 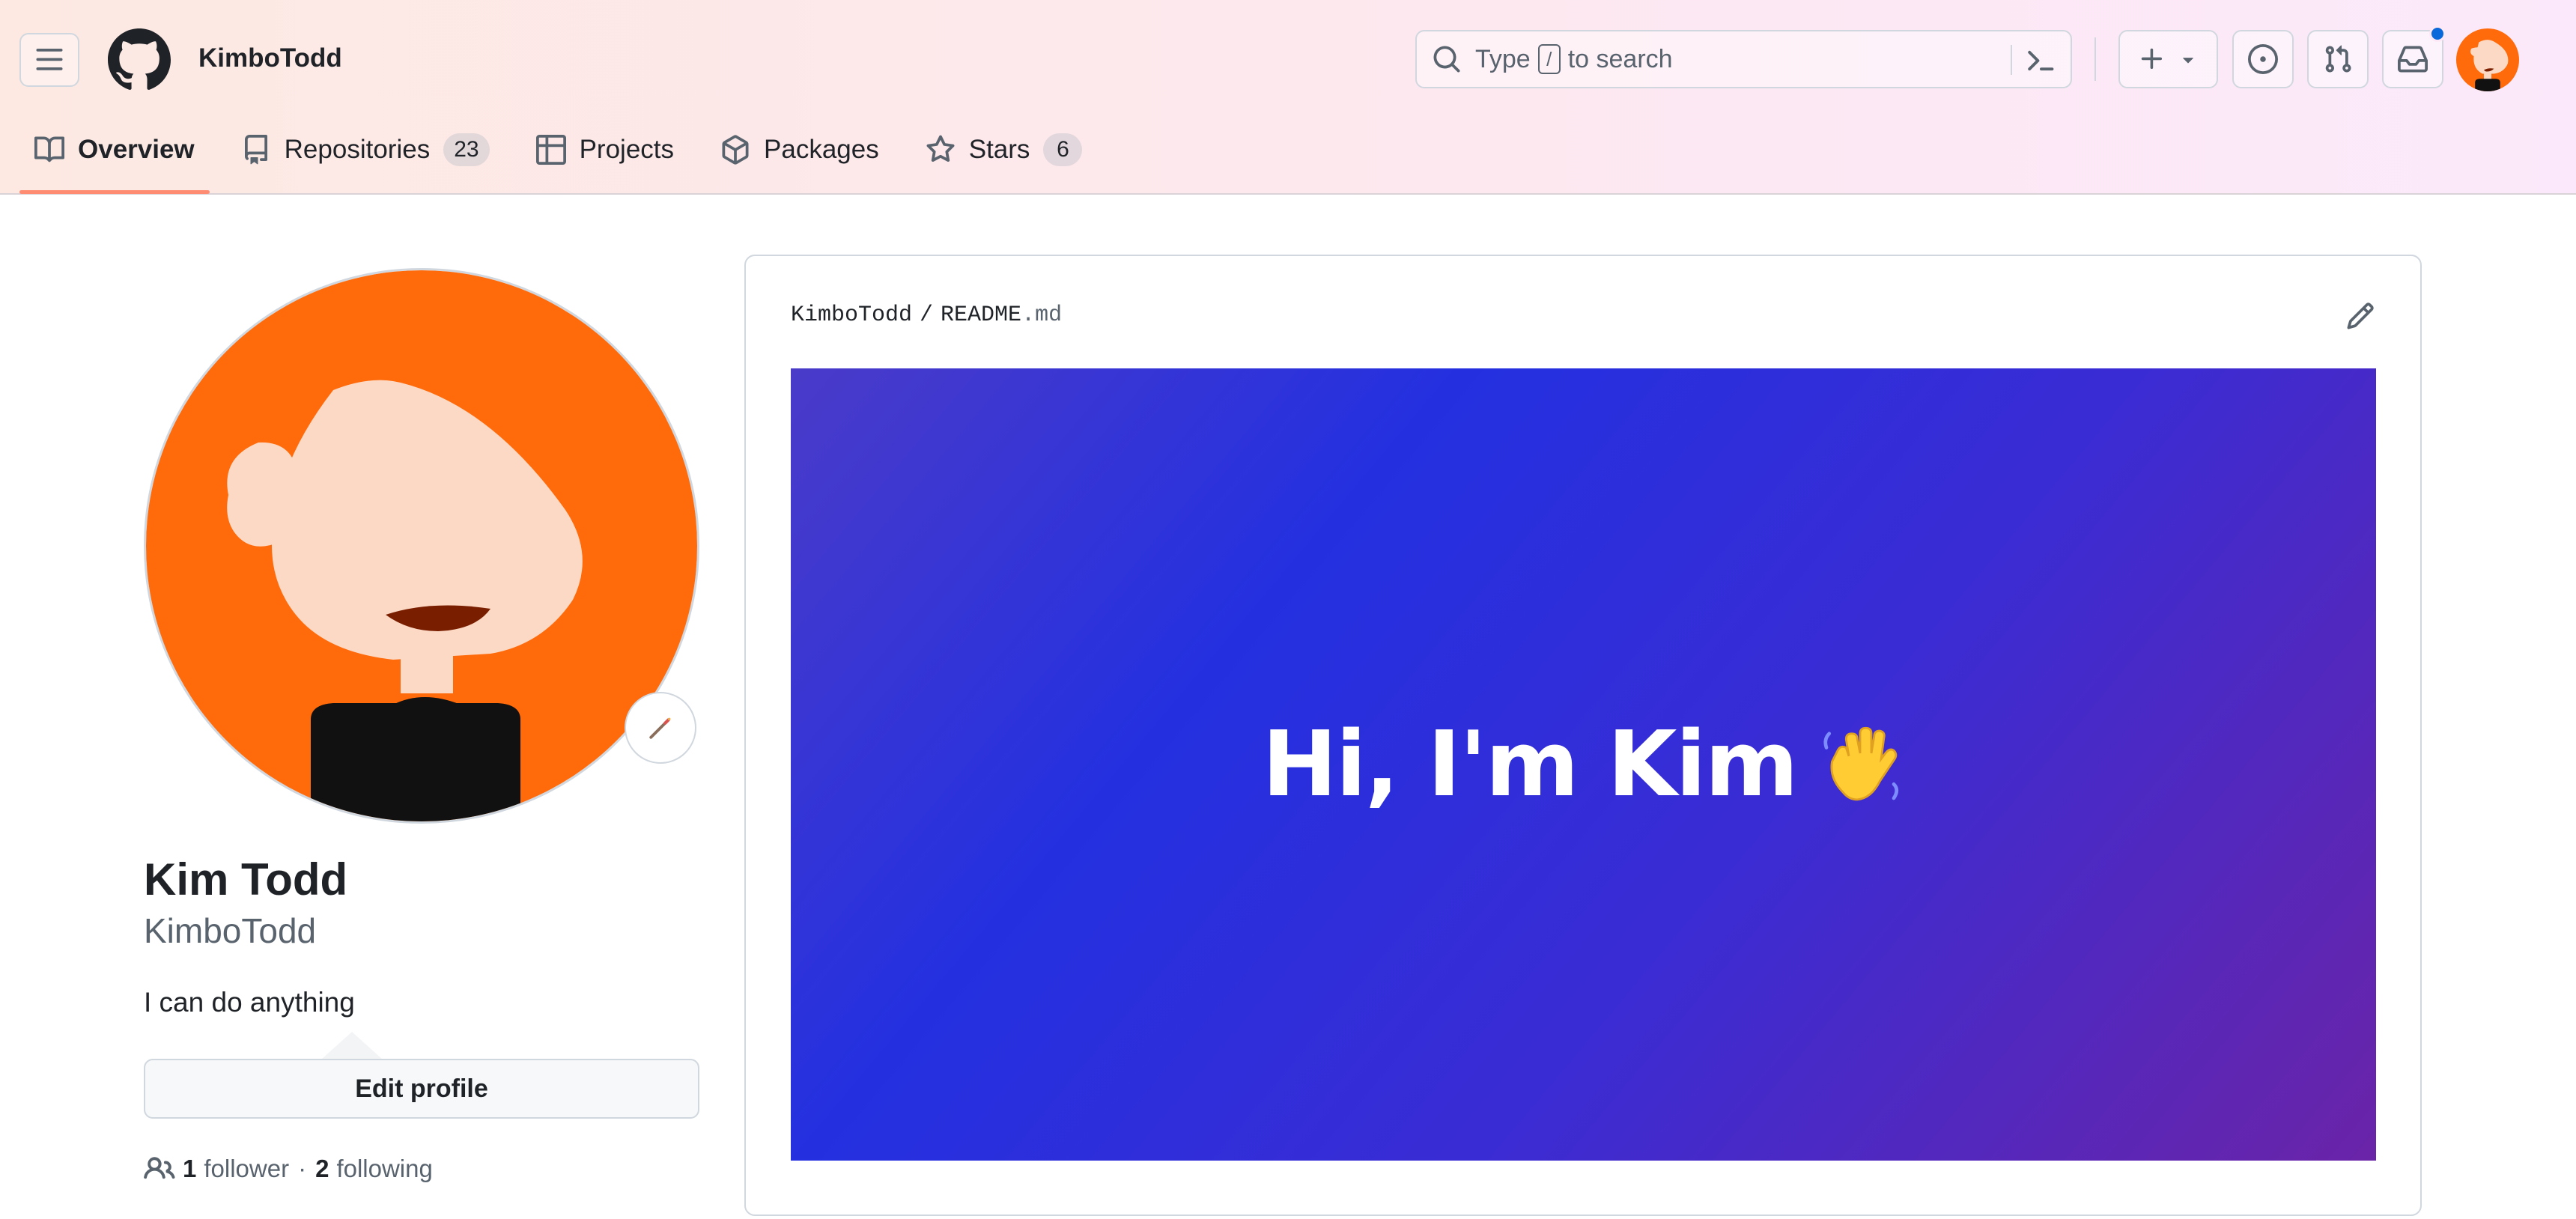 What do you see at coordinates (1549, 59) in the screenshot?
I see `search-shortcut-key: /` at bounding box center [1549, 59].